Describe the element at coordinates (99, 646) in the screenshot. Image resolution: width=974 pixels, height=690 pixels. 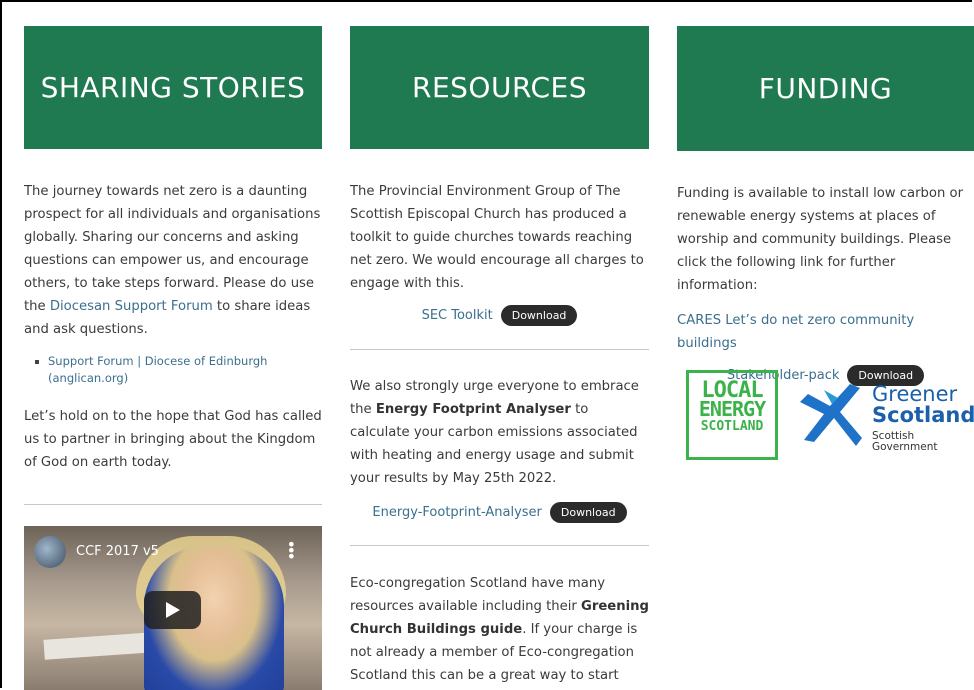
I see `video-scene-book` at that location.